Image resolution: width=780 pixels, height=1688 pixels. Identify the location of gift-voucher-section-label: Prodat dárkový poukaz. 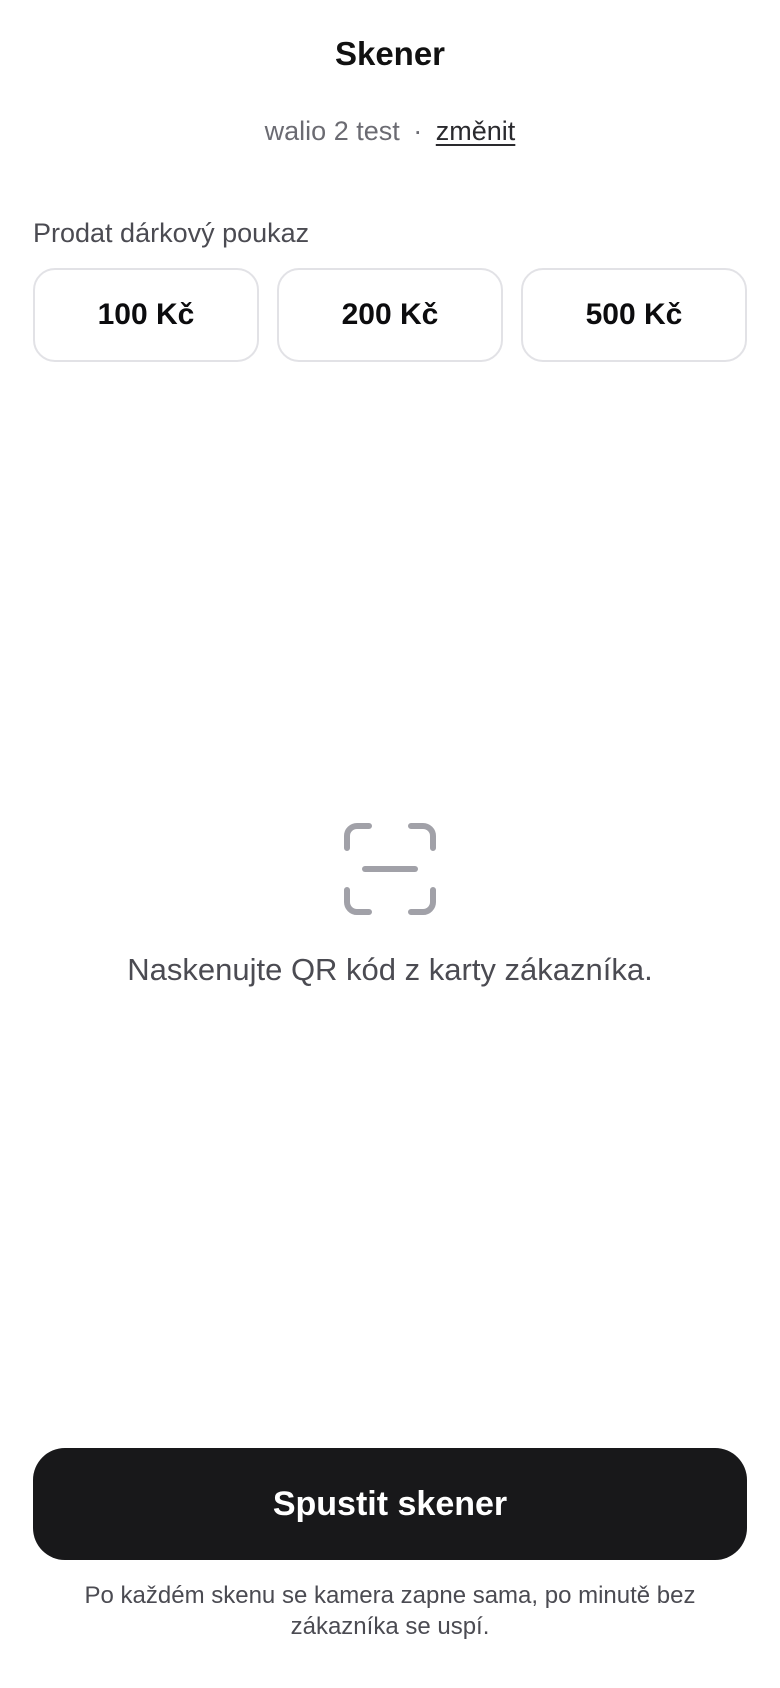
(171, 233).